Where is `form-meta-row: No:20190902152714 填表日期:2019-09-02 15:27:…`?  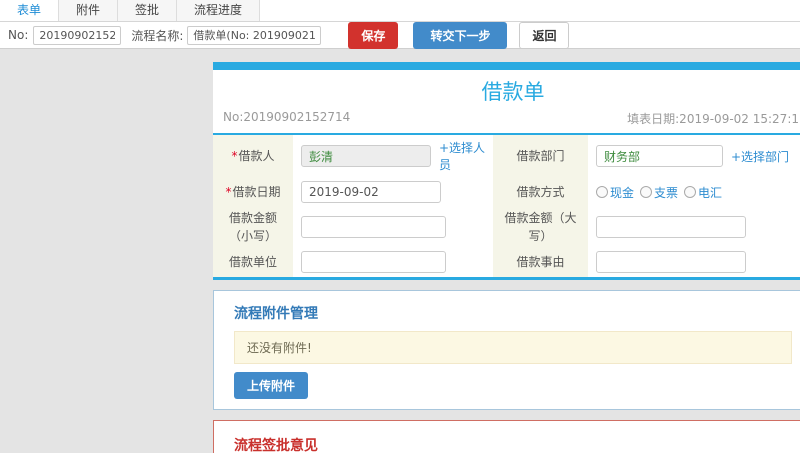 form-meta-row: No:20190902152714 填表日期:2019-09-02 15:27:… is located at coordinates (506, 120).